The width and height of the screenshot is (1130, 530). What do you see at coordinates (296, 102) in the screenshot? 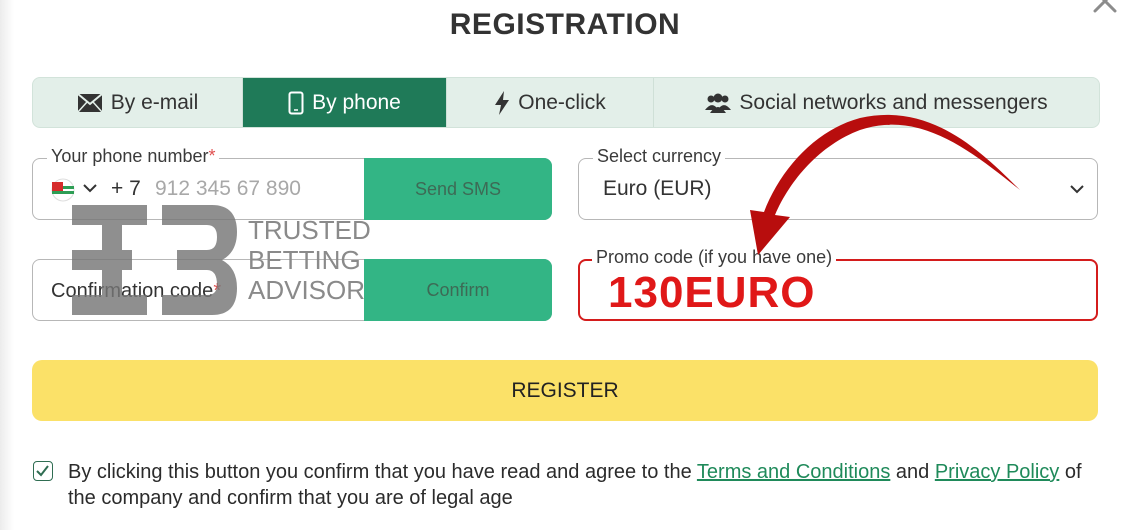
I see `mobile-phone-icon` at bounding box center [296, 102].